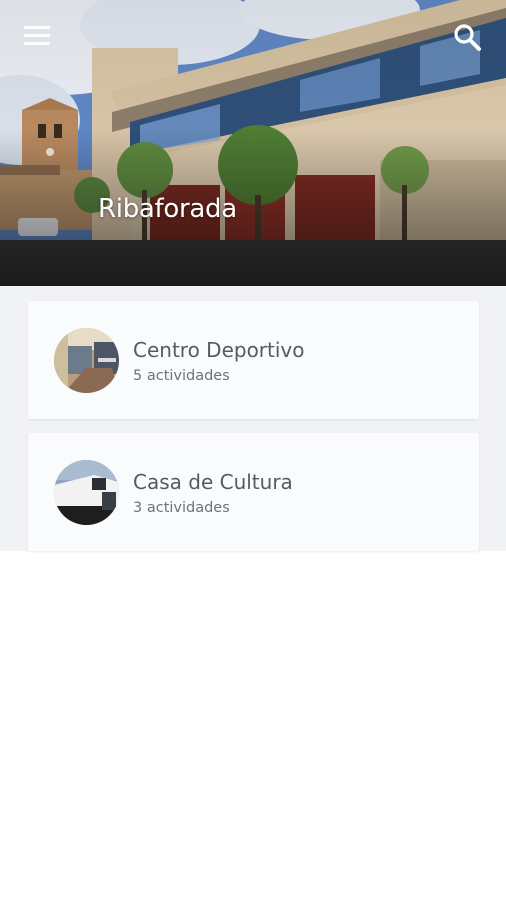  What do you see at coordinates (213, 482) in the screenshot?
I see `venue-name: Casa de Cultura` at bounding box center [213, 482].